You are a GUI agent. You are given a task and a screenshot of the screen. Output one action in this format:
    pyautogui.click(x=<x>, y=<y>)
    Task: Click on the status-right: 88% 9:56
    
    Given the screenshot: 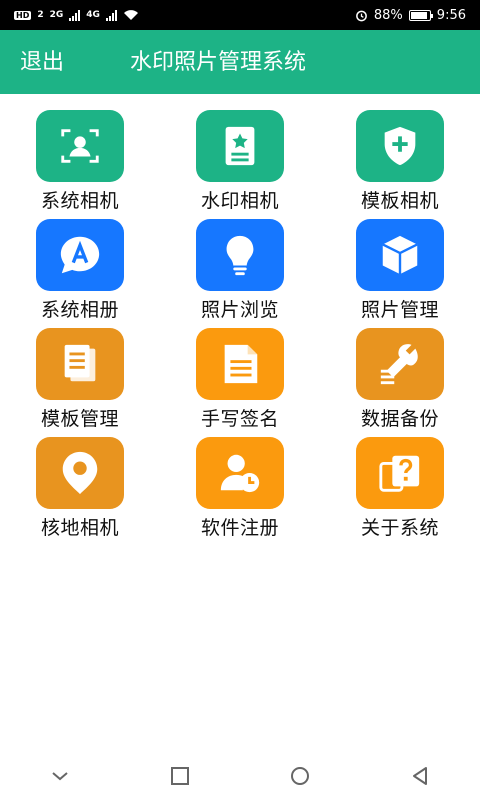 What is the action you would take?
    pyautogui.click(x=410, y=15)
    